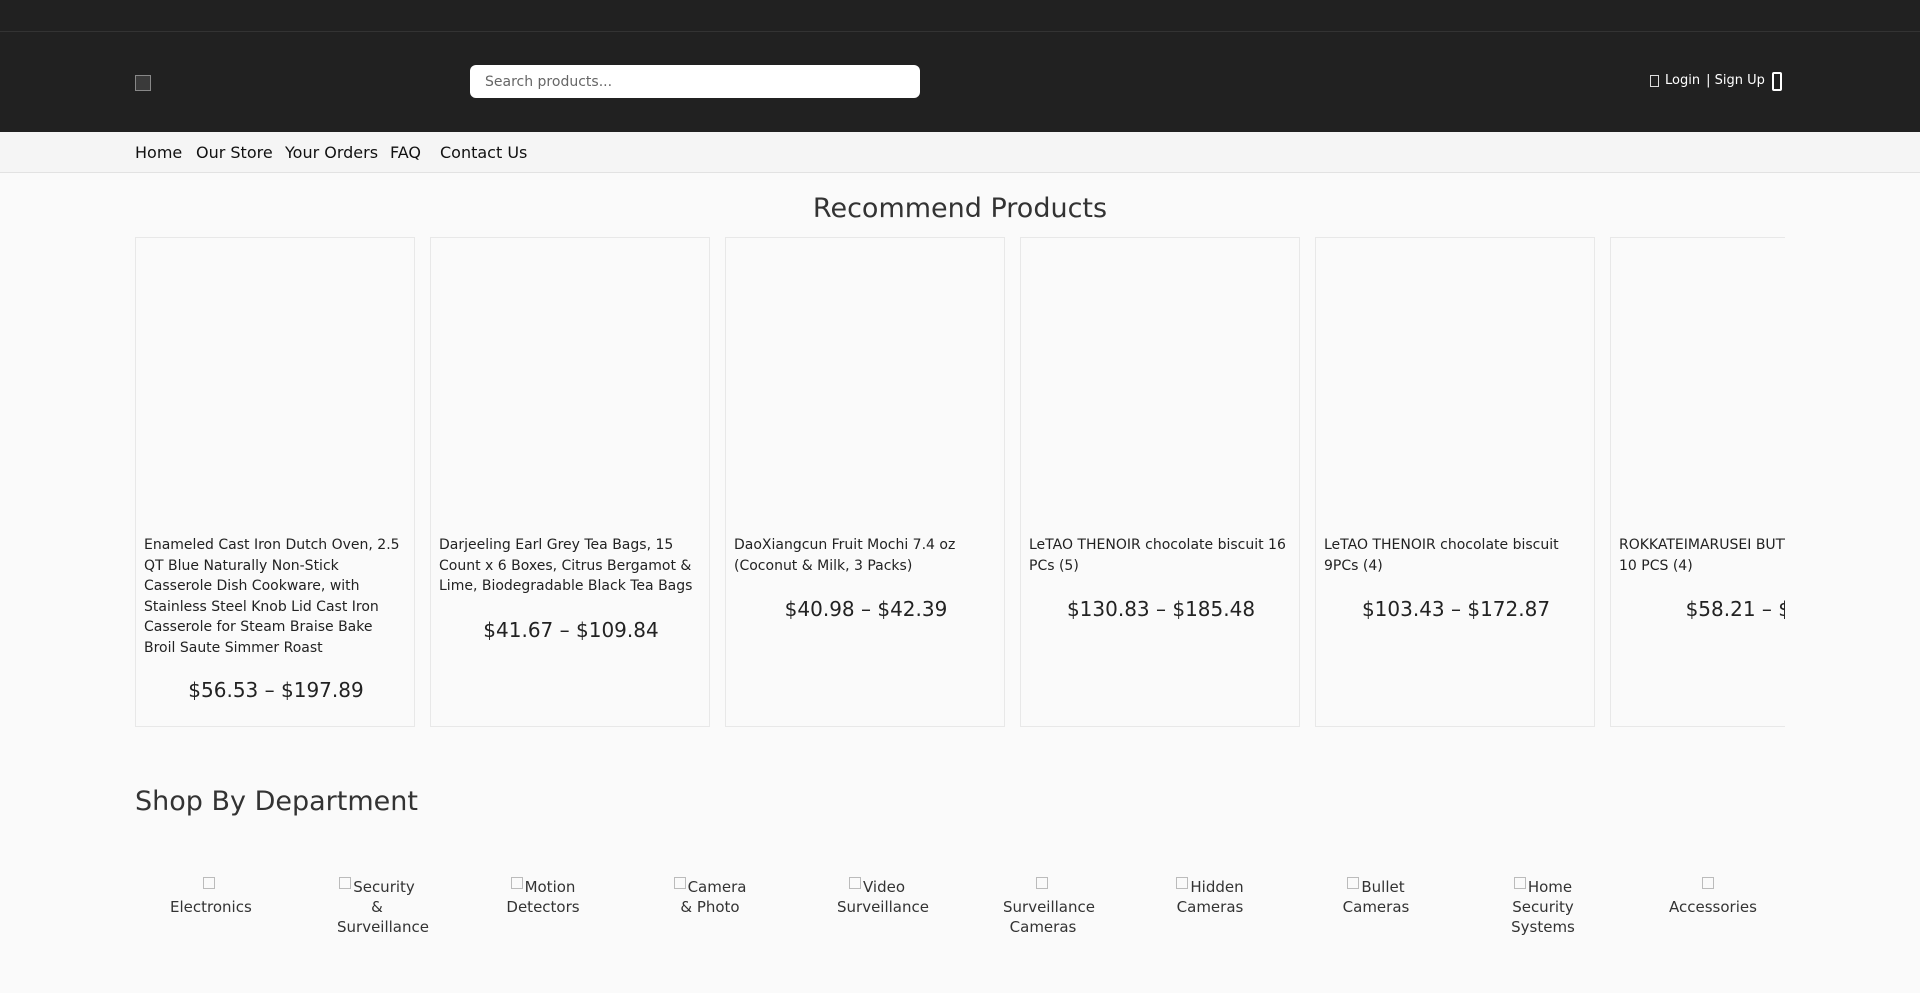  Describe the element at coordinates (960, 16) in the screenshot. I see `top-bar` at that location.